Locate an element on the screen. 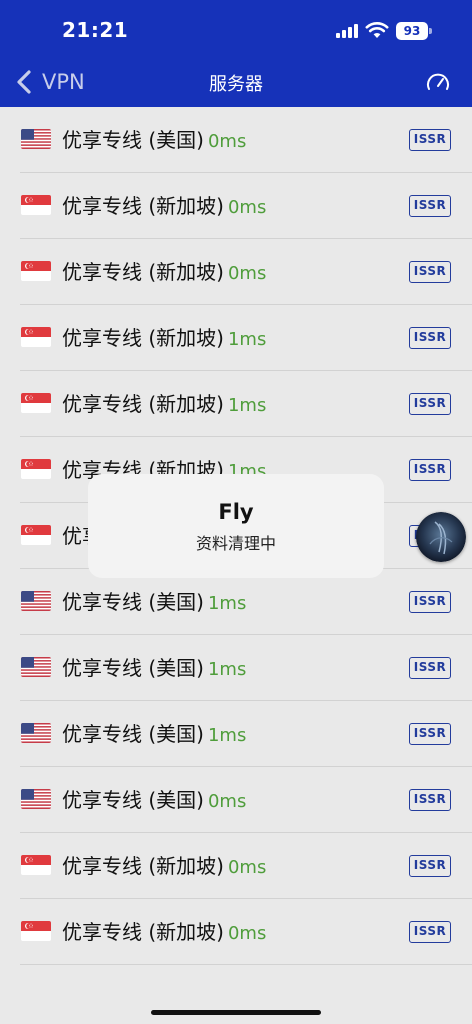 This screenshot has height=1024, width=472. toast-message: 资料清理中 is located at coordinates (235, 543).